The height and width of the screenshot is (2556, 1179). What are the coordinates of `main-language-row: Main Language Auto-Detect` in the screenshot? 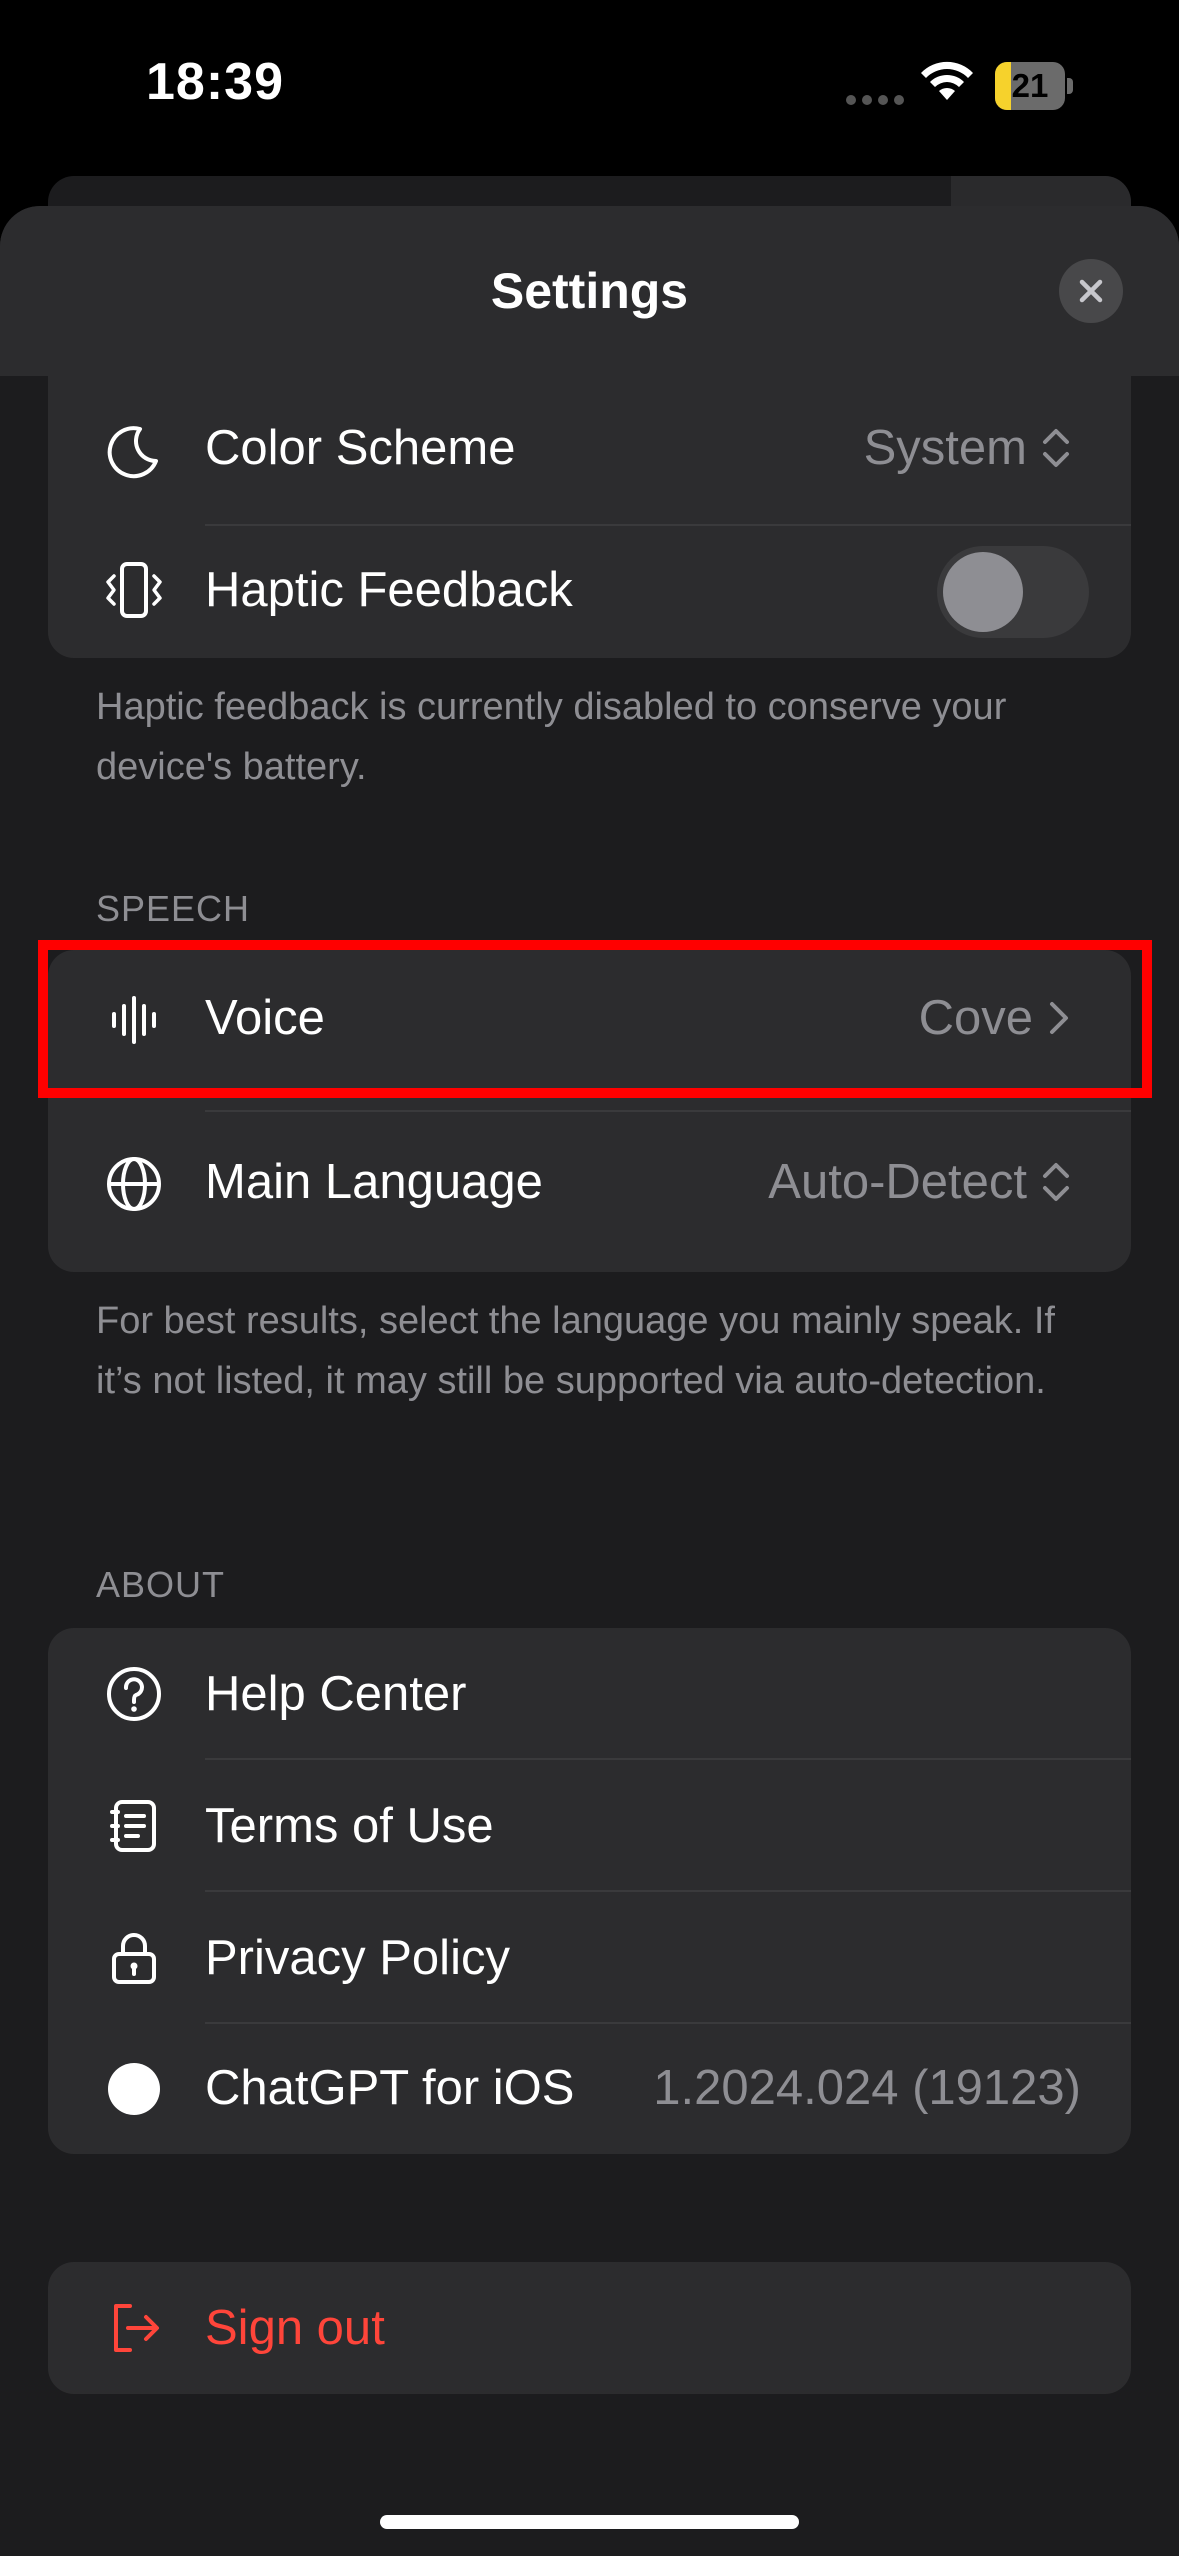 It's located at (589, 1192).